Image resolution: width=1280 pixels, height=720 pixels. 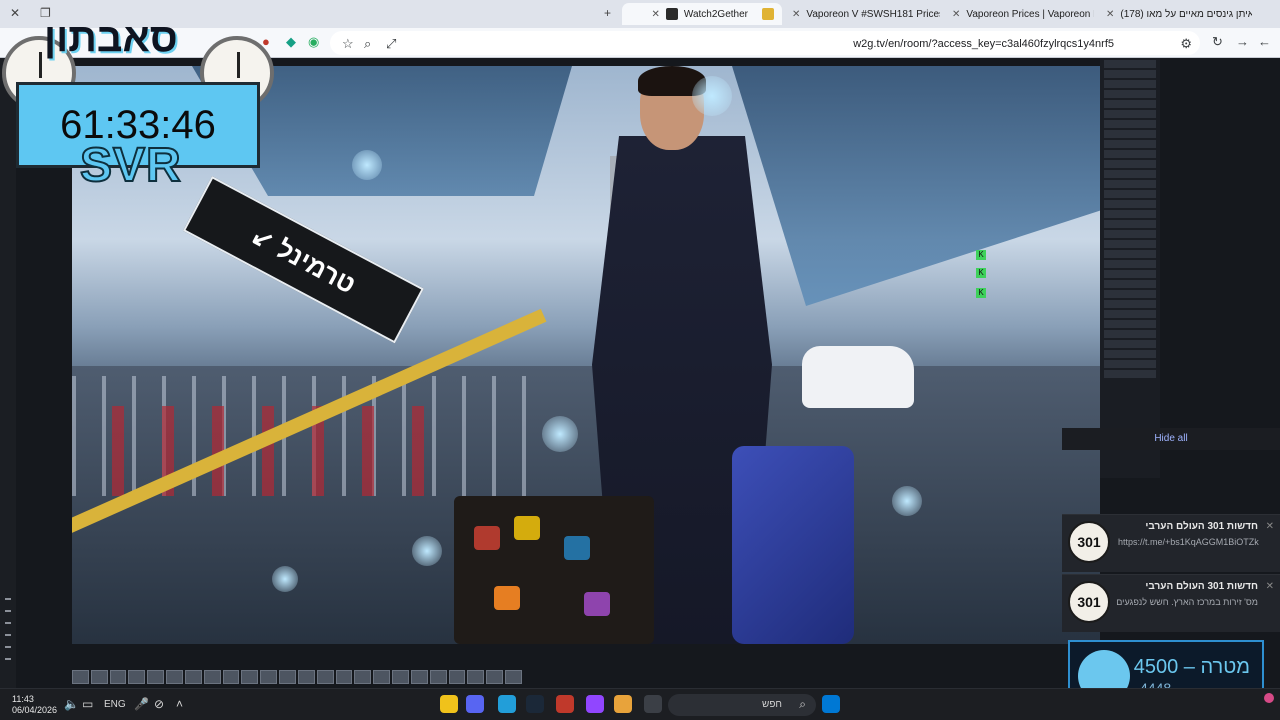 What do you see at coordinates (1171, 439) in the screenshot?
I see `hide-all-button: Hide all` at bounding box center [1171, 439].